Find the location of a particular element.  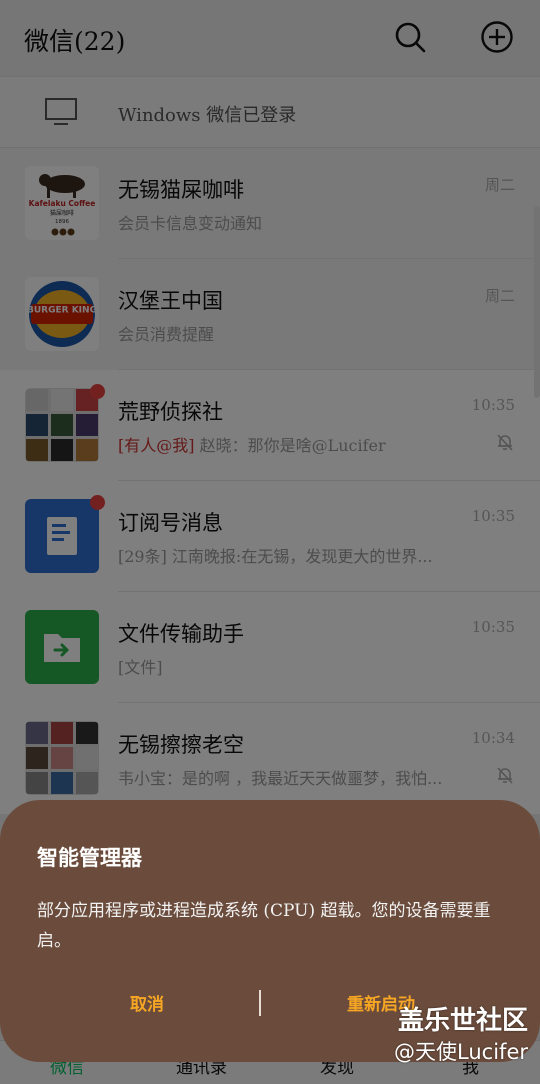

dialog-title: 智能管理器 is located at coordinates (89, 857).